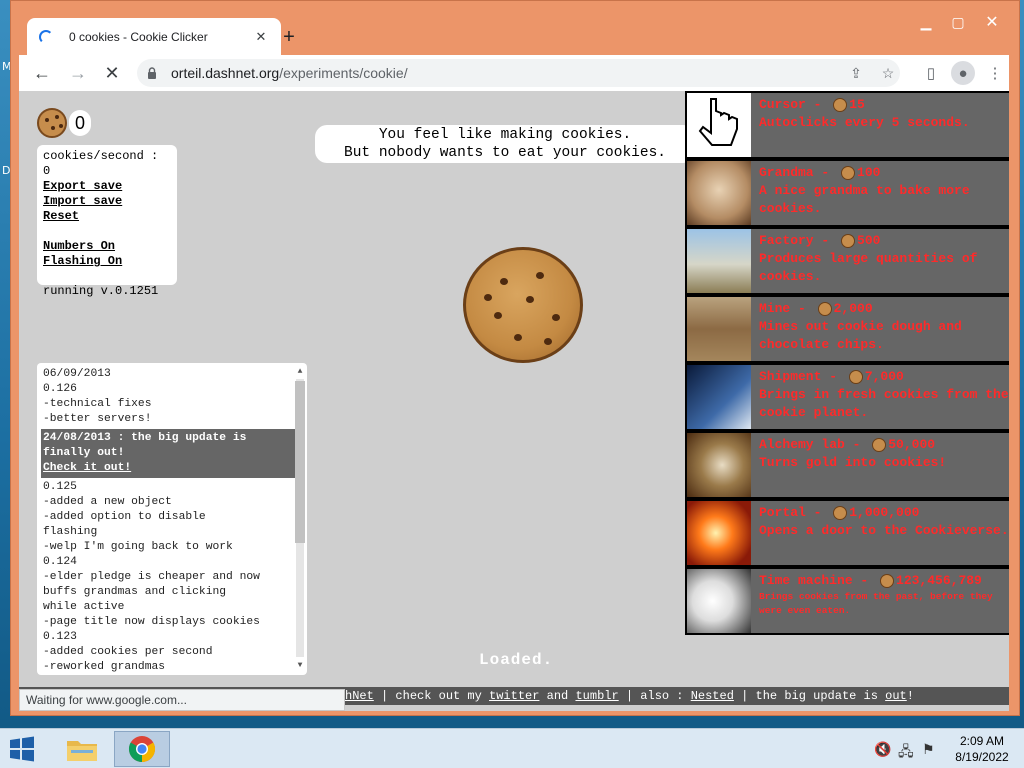  I want to click on store-item-name: Time machine, so click(806, 580).